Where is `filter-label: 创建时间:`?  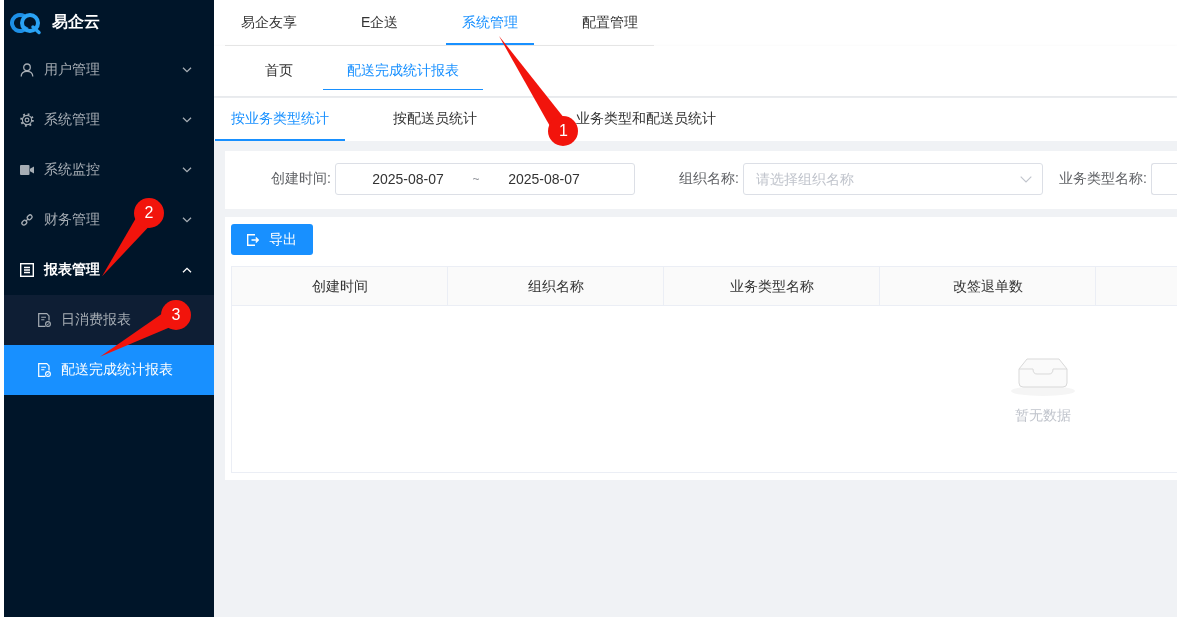 filter-label: 创建时间: is located at coordinates (301, 179).